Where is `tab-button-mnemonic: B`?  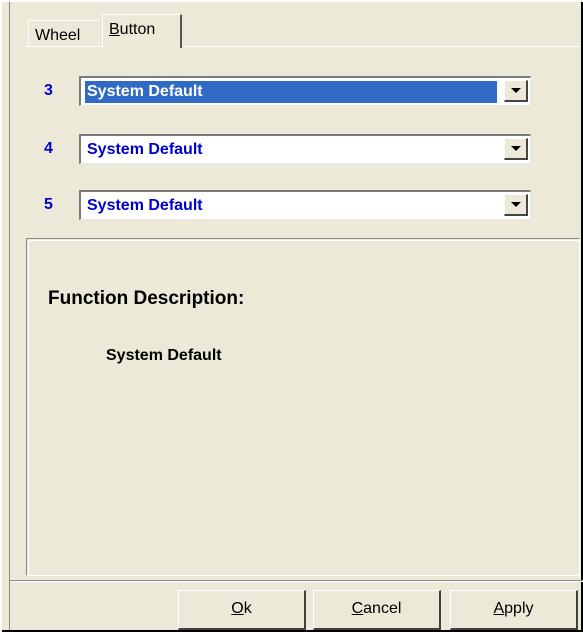 tab-button-mnemonic: B is located at coordinates (114, 29).